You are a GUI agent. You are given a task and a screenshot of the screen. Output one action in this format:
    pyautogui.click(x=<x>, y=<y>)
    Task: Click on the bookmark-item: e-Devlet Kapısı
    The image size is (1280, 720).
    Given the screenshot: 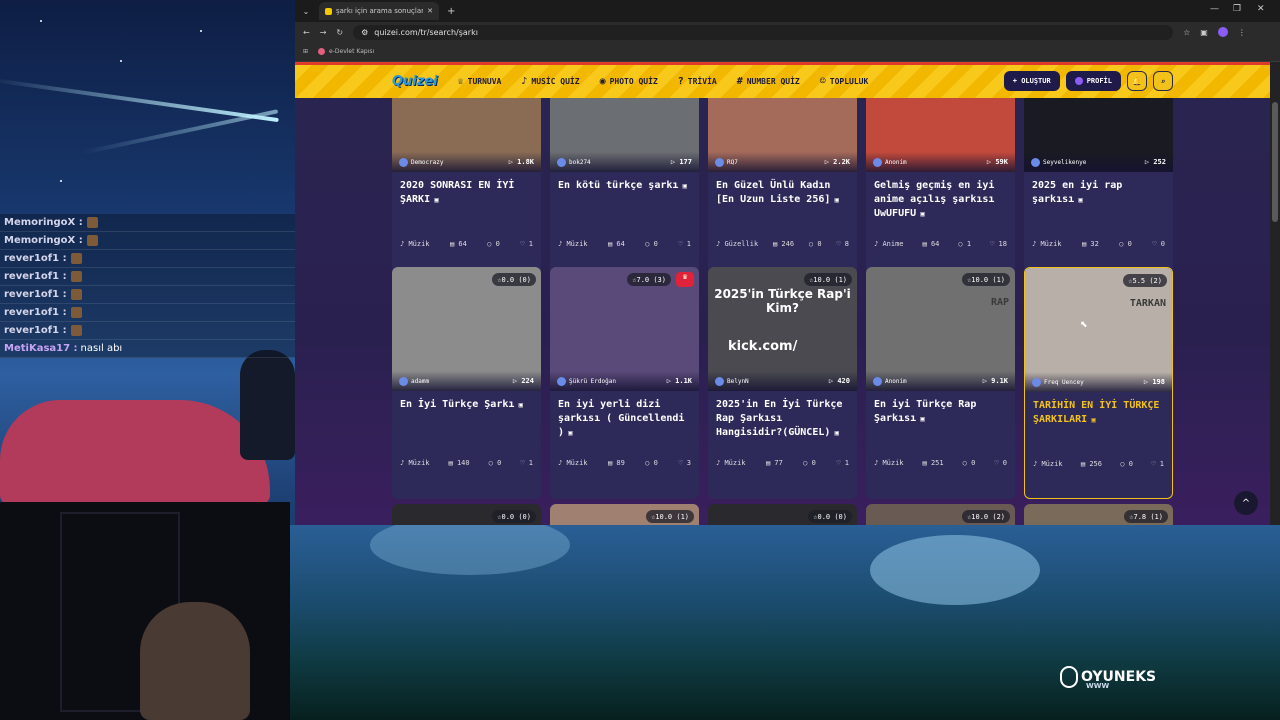 What is the action you would take?
    pyautogui.click(x=346, y=51)
    